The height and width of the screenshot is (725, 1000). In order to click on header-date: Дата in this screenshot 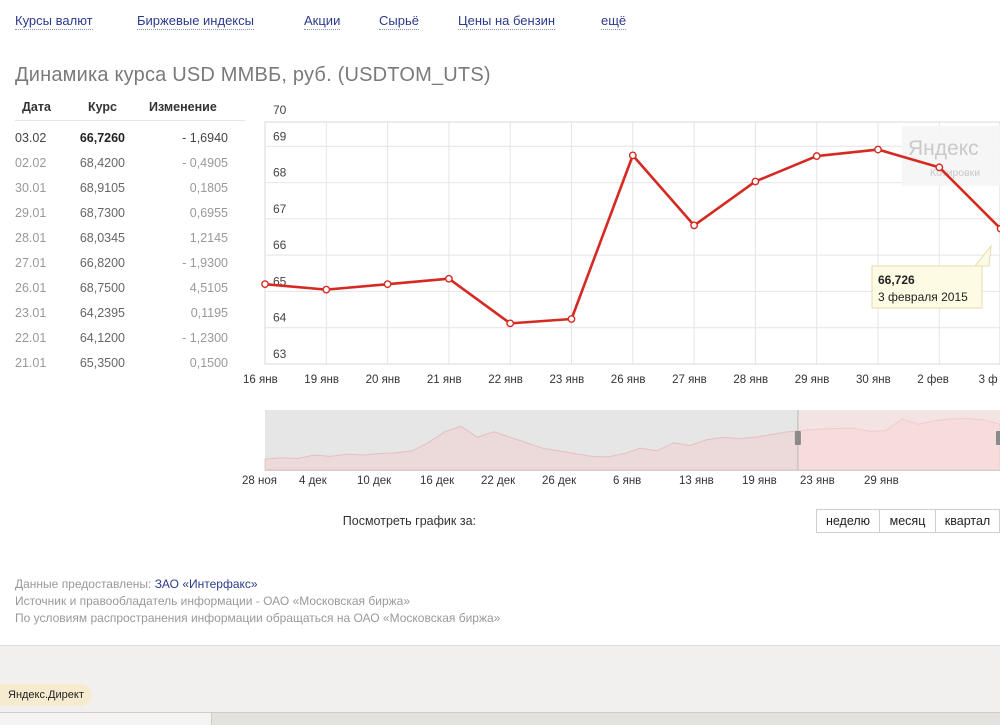, I will do `click(36, 107)`.